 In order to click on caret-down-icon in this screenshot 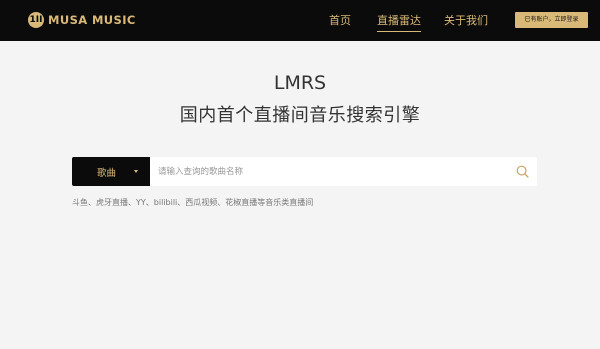, I will do `click(136, 171)`.